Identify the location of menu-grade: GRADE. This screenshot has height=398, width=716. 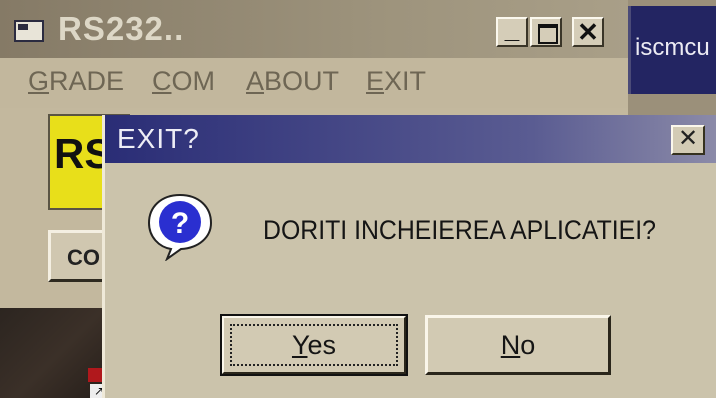
(76, 81).